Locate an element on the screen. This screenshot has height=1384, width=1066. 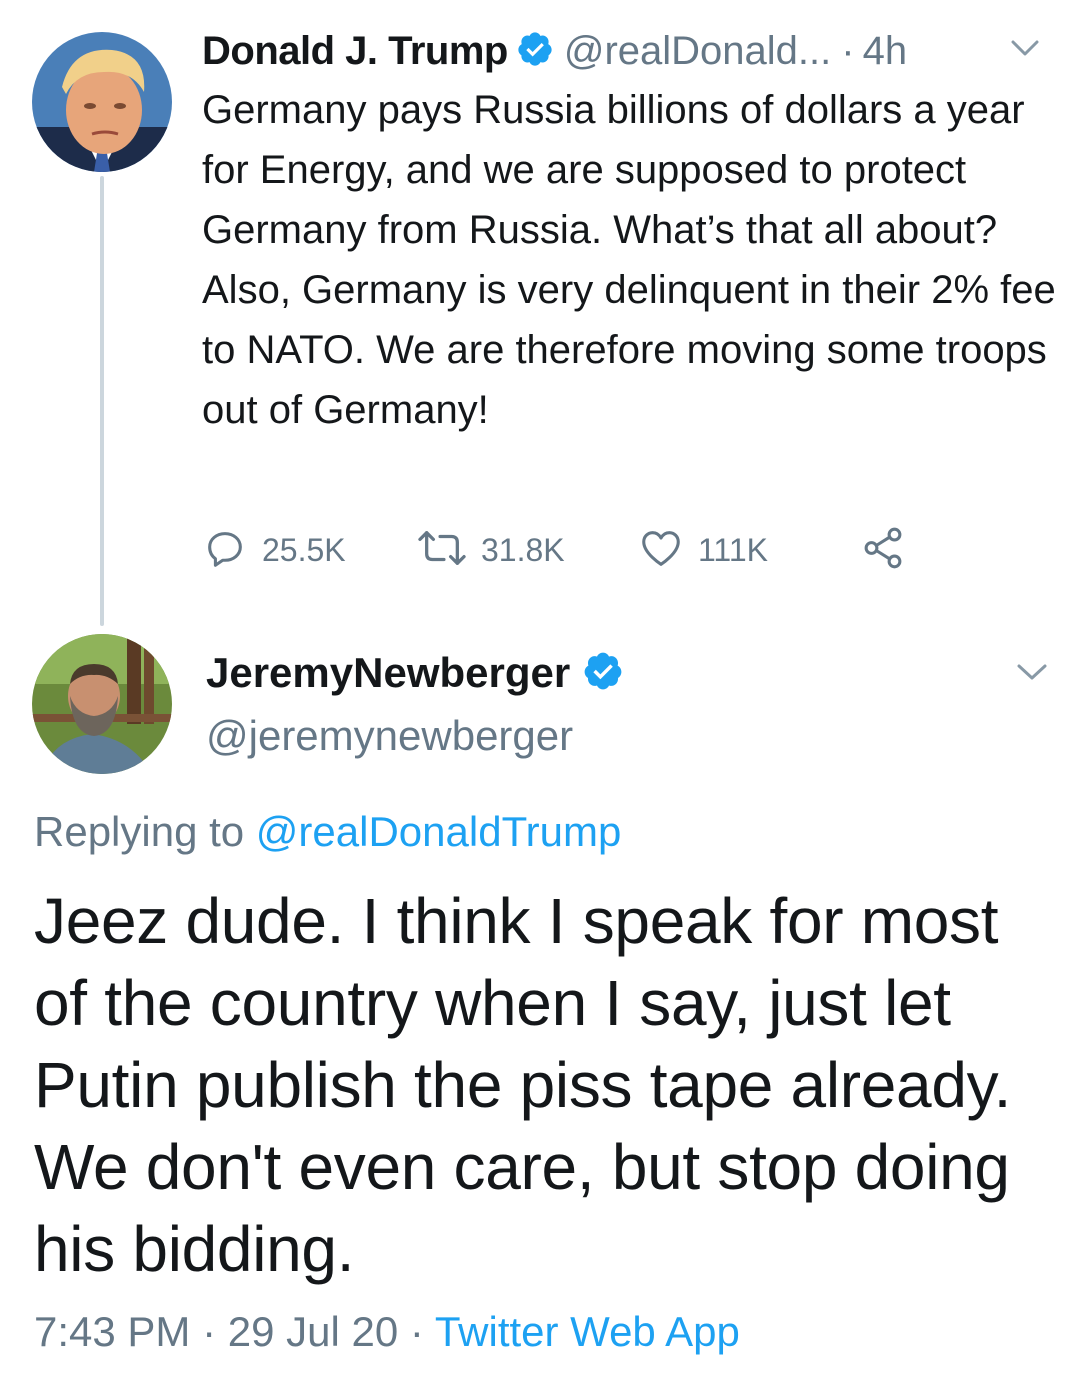
retweet-action: 31.8K is located at coordinates (491, 550).